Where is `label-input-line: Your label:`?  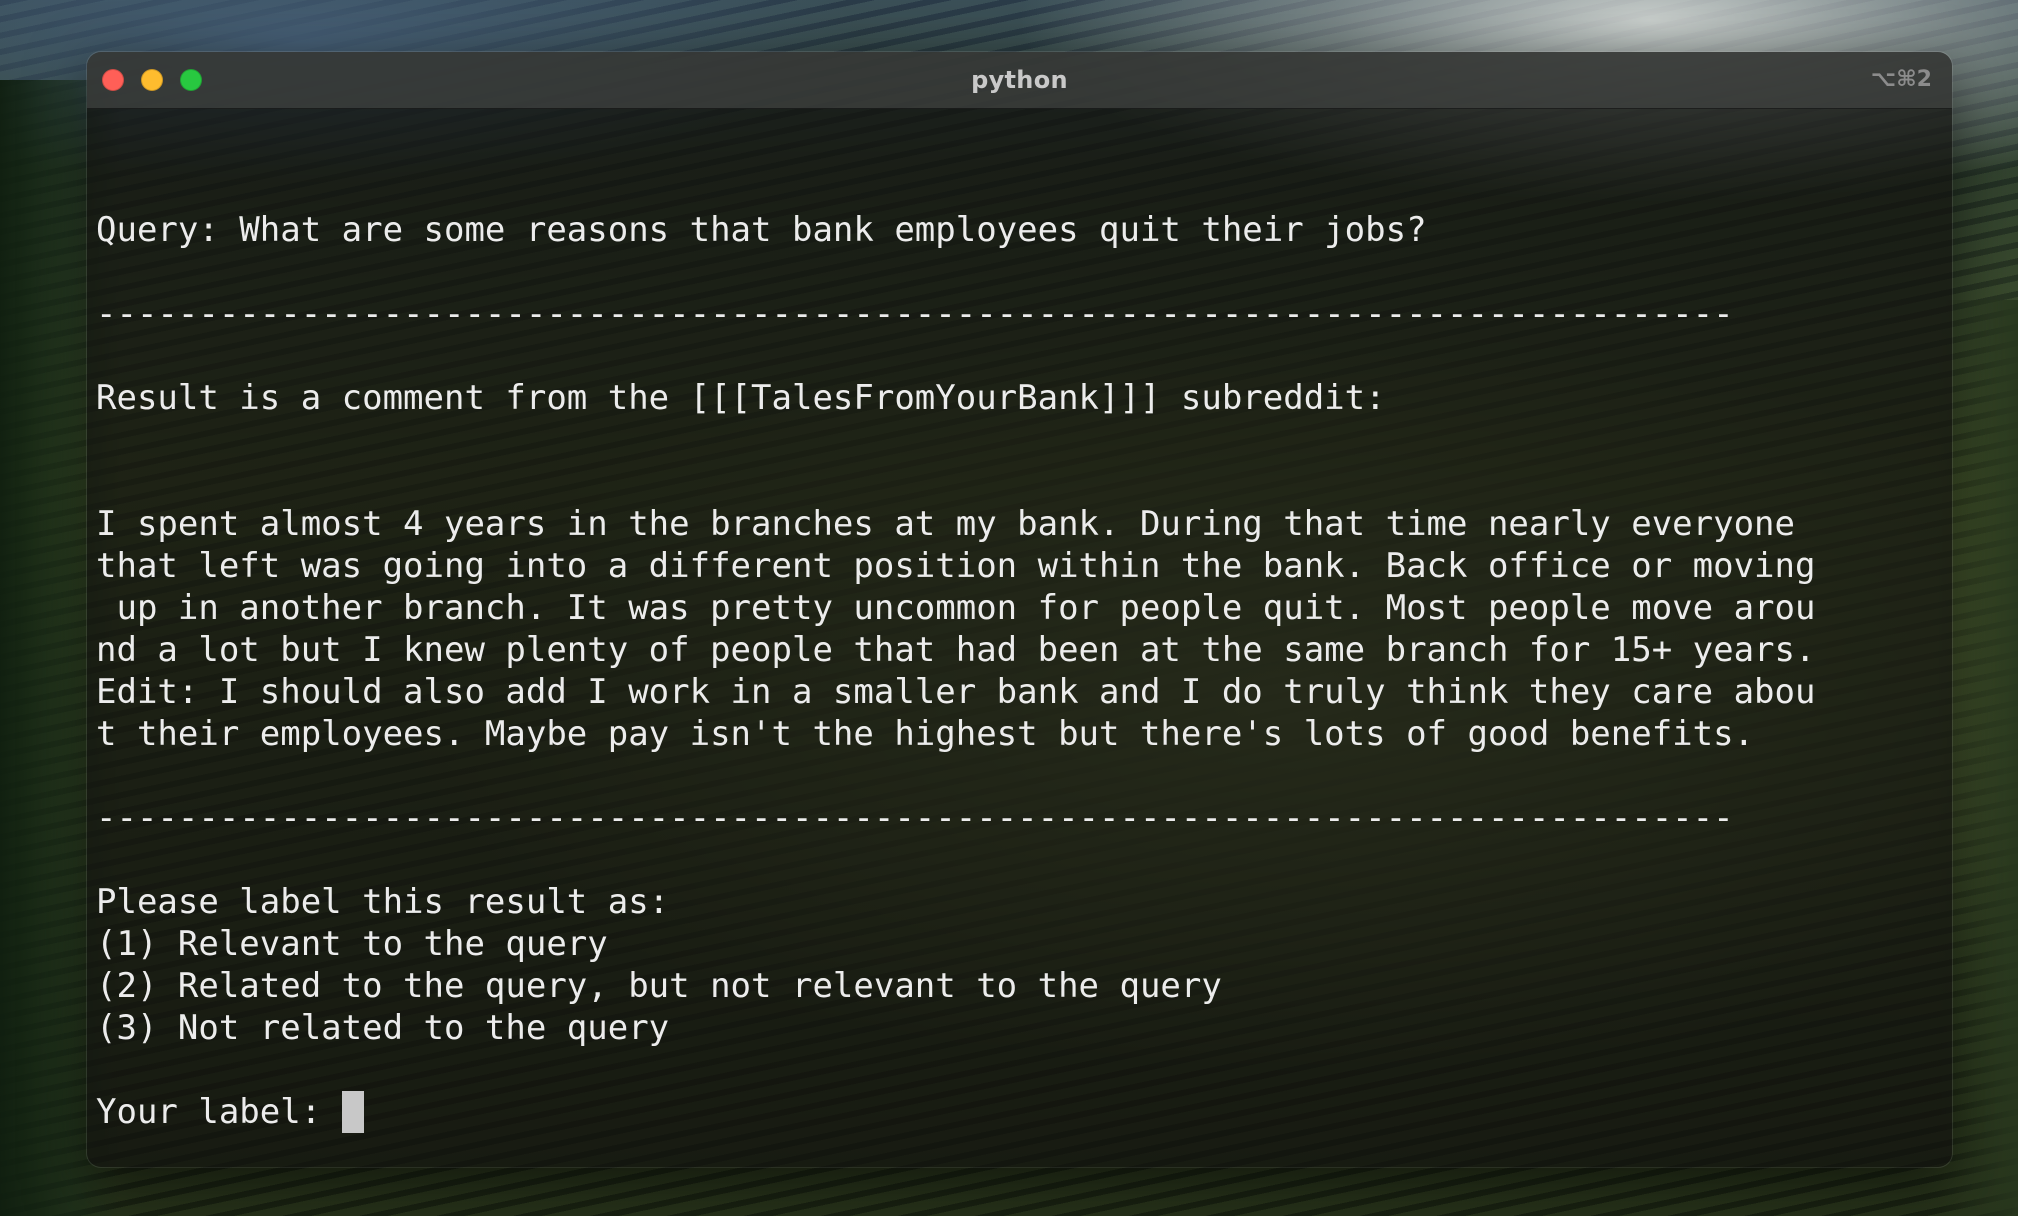 label-input-line: Your label: is located at coordinates (230, 1112).